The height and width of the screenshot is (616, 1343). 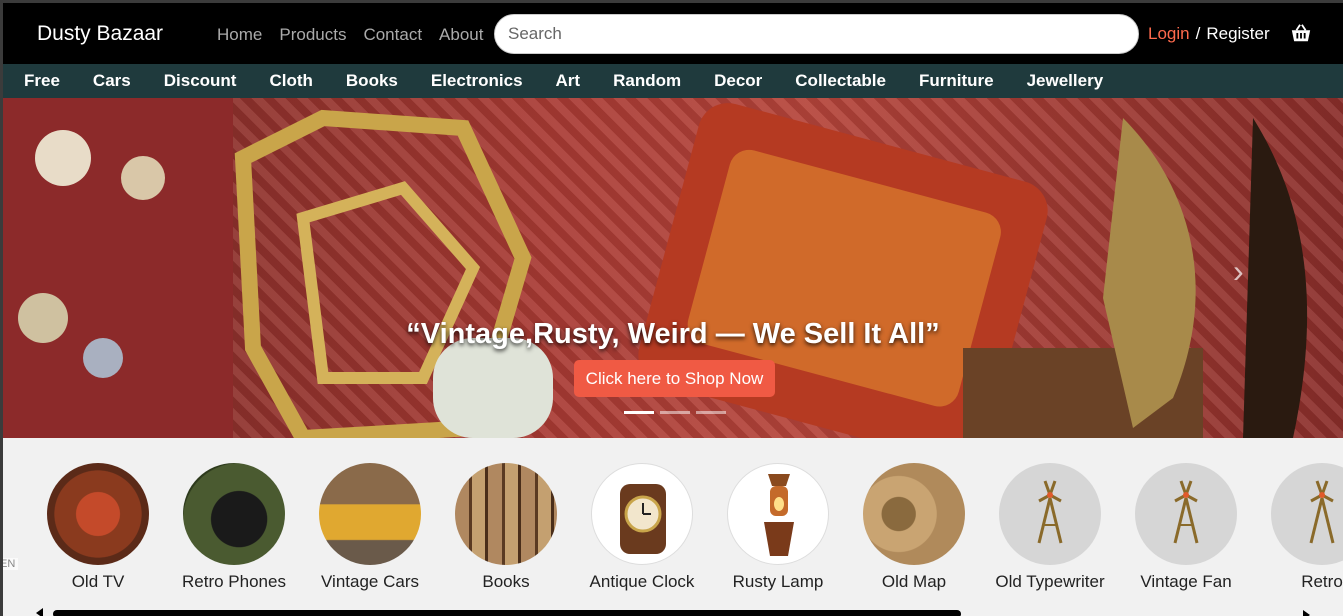 I want to click on product-label: Old Typewriter, so click(x=1050, y=581).